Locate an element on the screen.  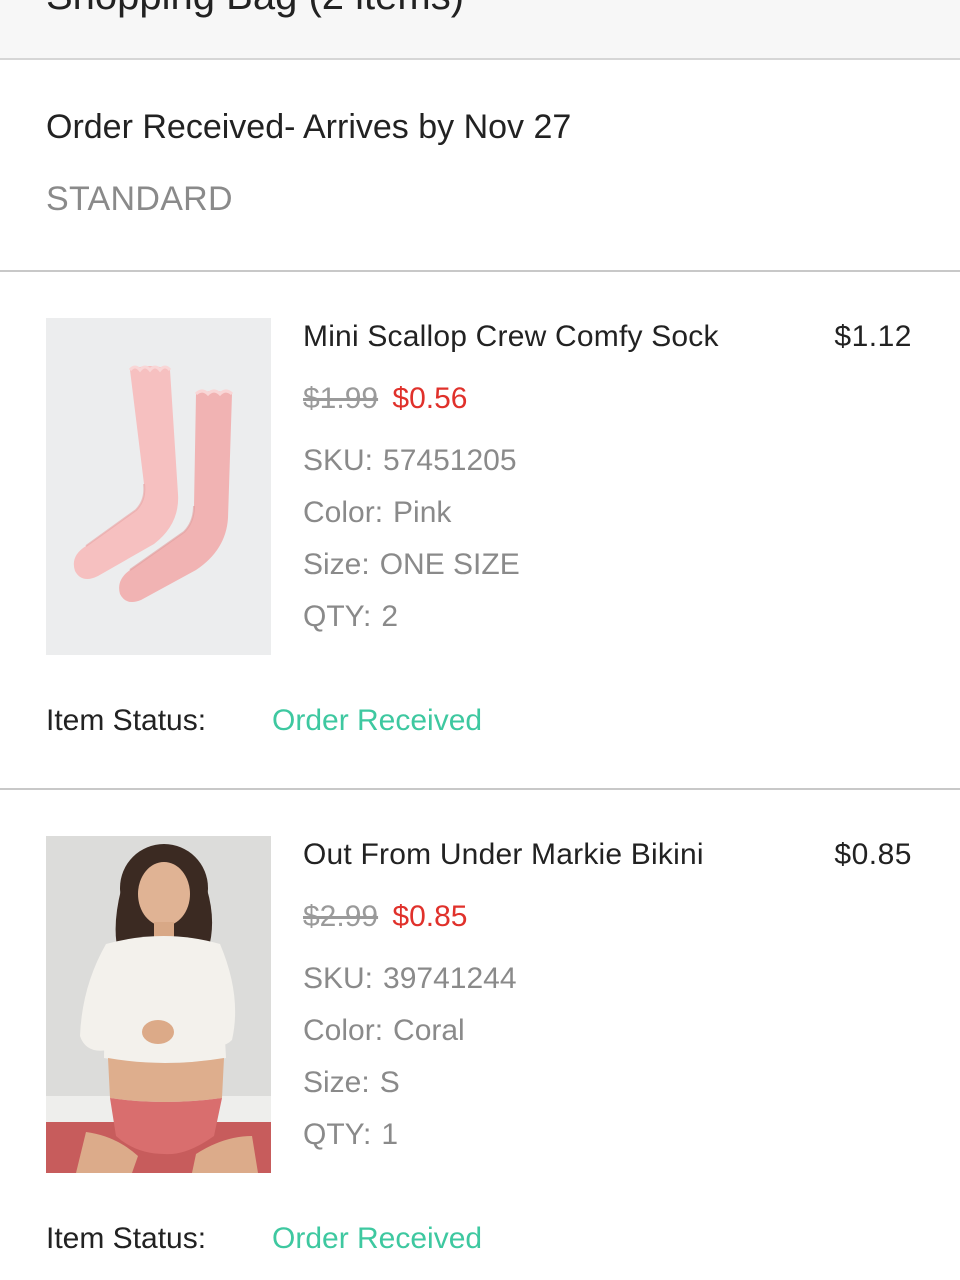
shipping-method: STANDARD is located at coordinates (139, 199).